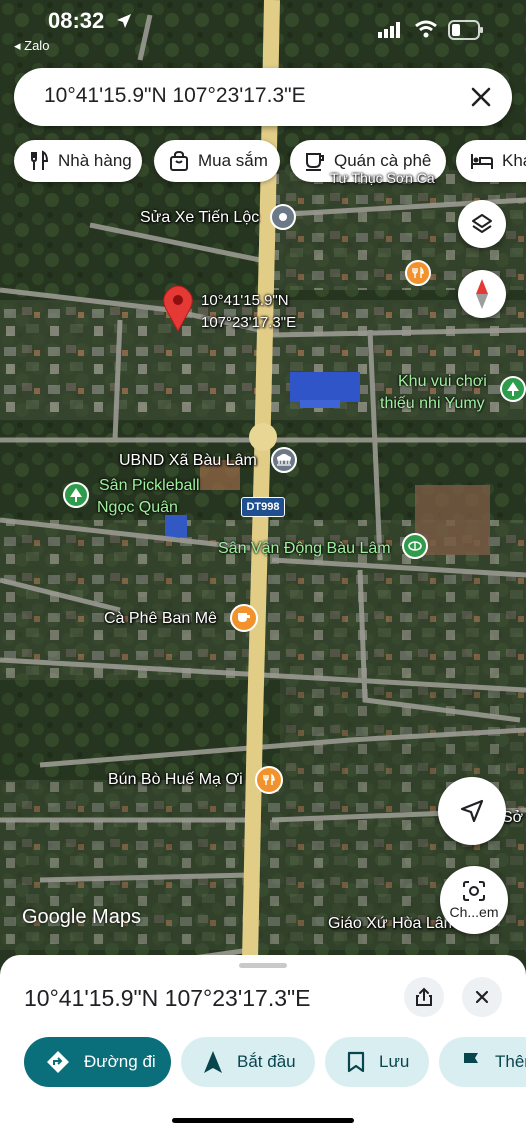 This screenshot has height=1138, width=526. I want to click on my-location-button, so click(472, 811).